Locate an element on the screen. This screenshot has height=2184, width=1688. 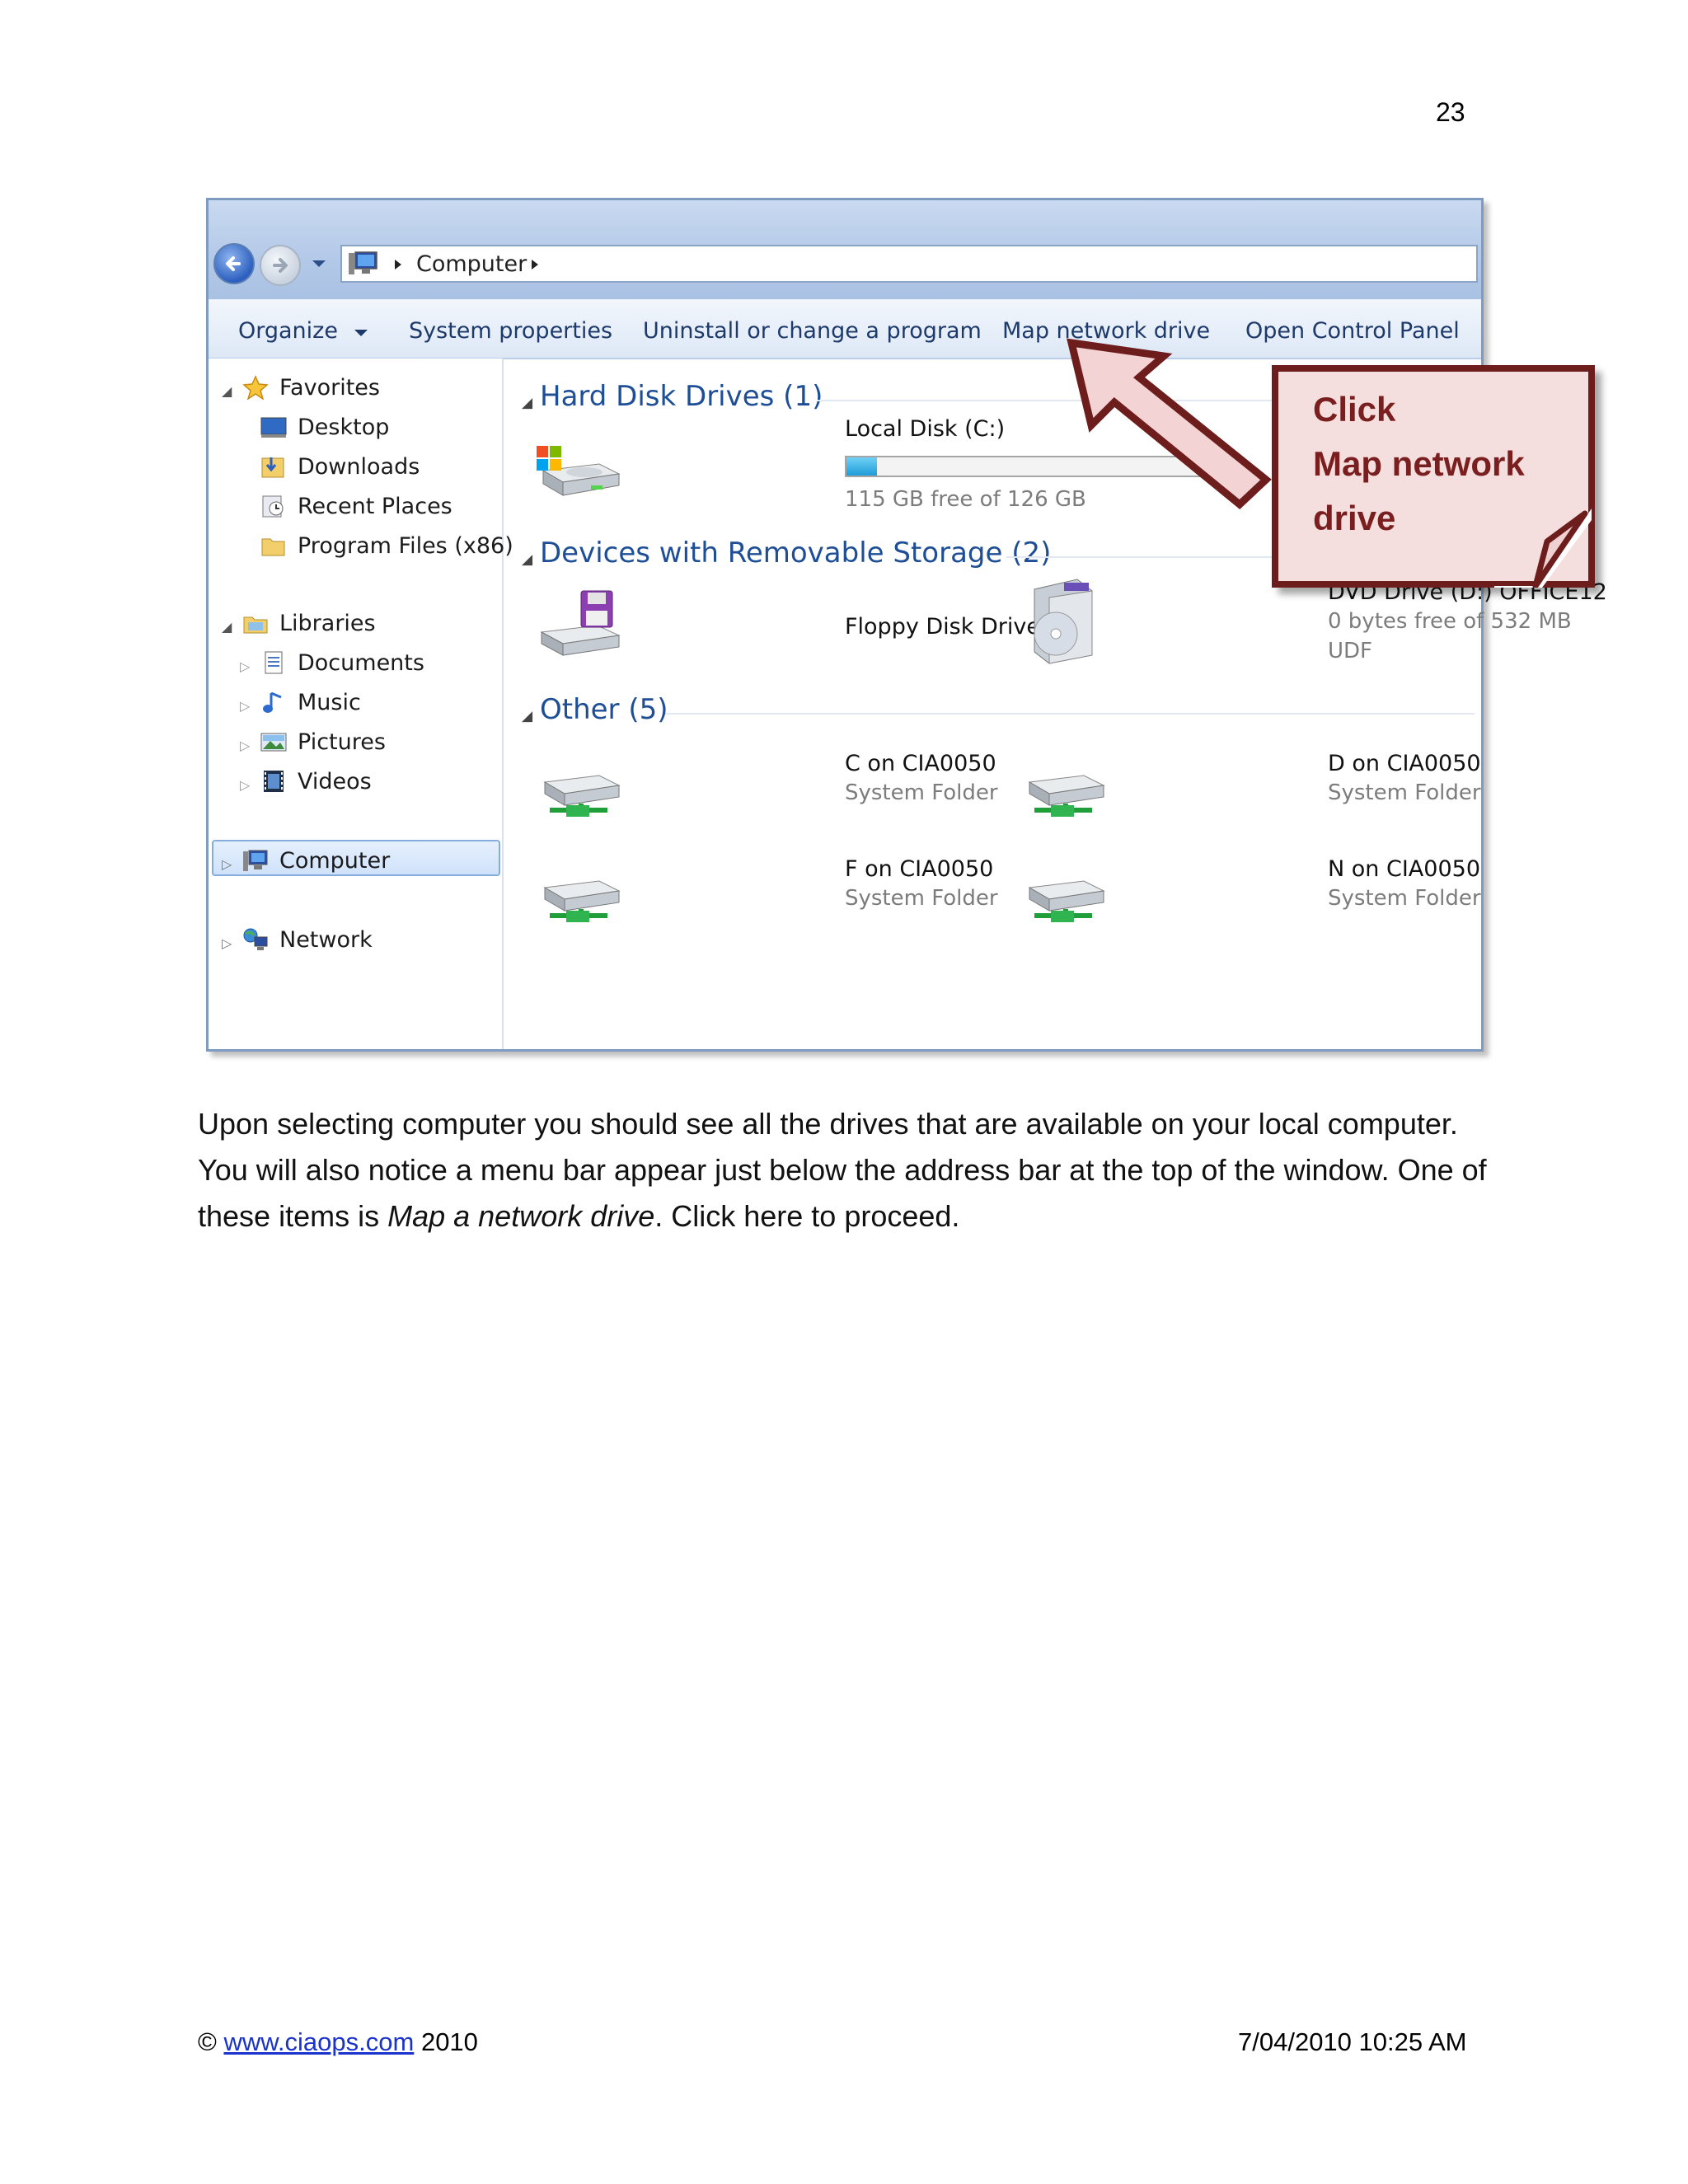
callout-line-2: Map network is located at coordinates (1419, 463).